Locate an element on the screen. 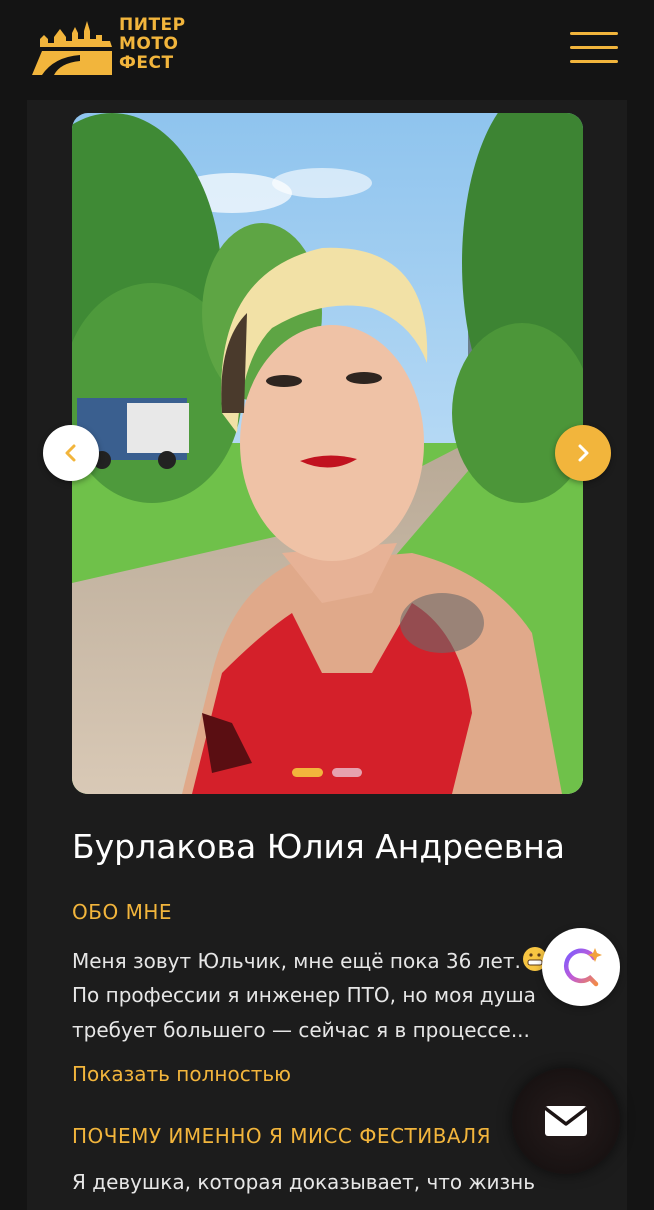  logo-line-2: МОТО is located at coordinates (149, 44).